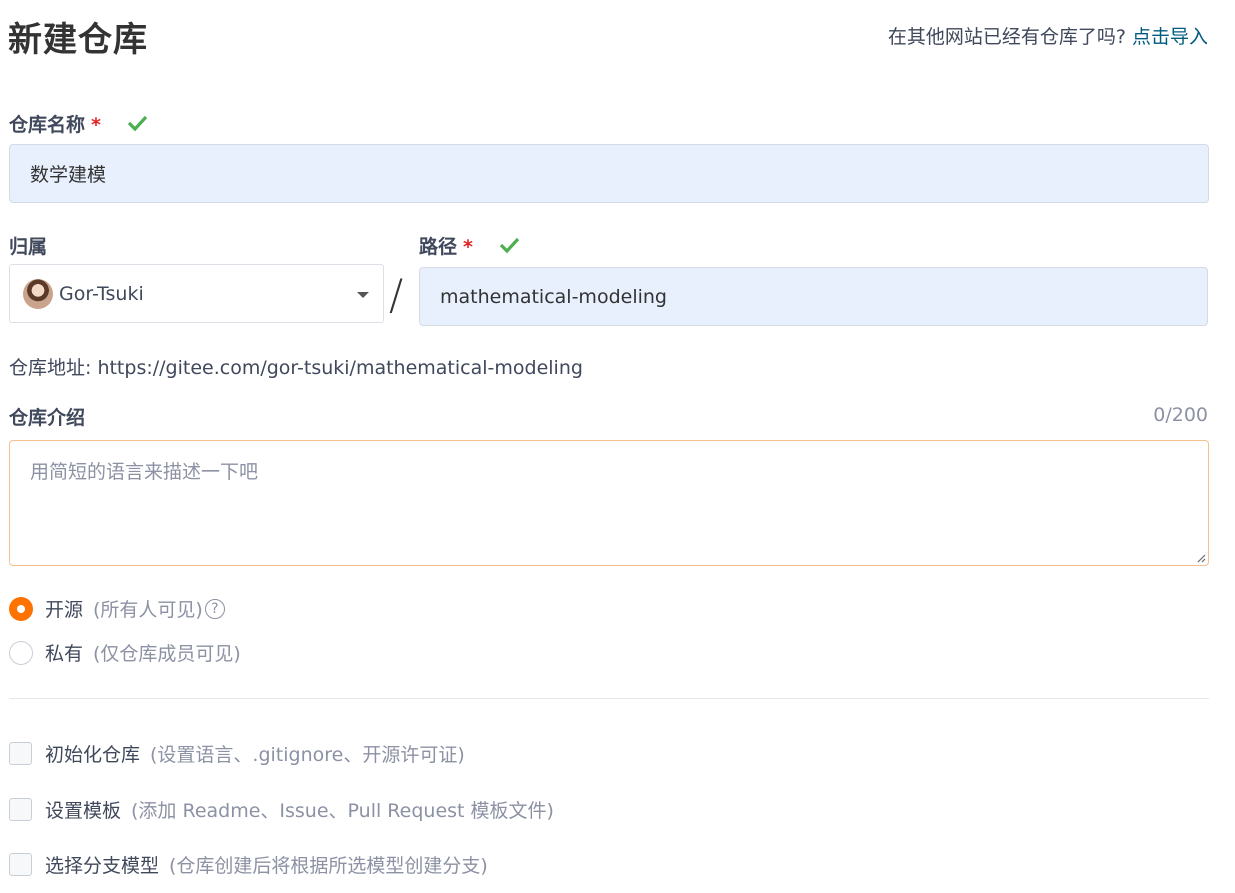  I want to click on resize-handle-icon, so click(1201, 558).